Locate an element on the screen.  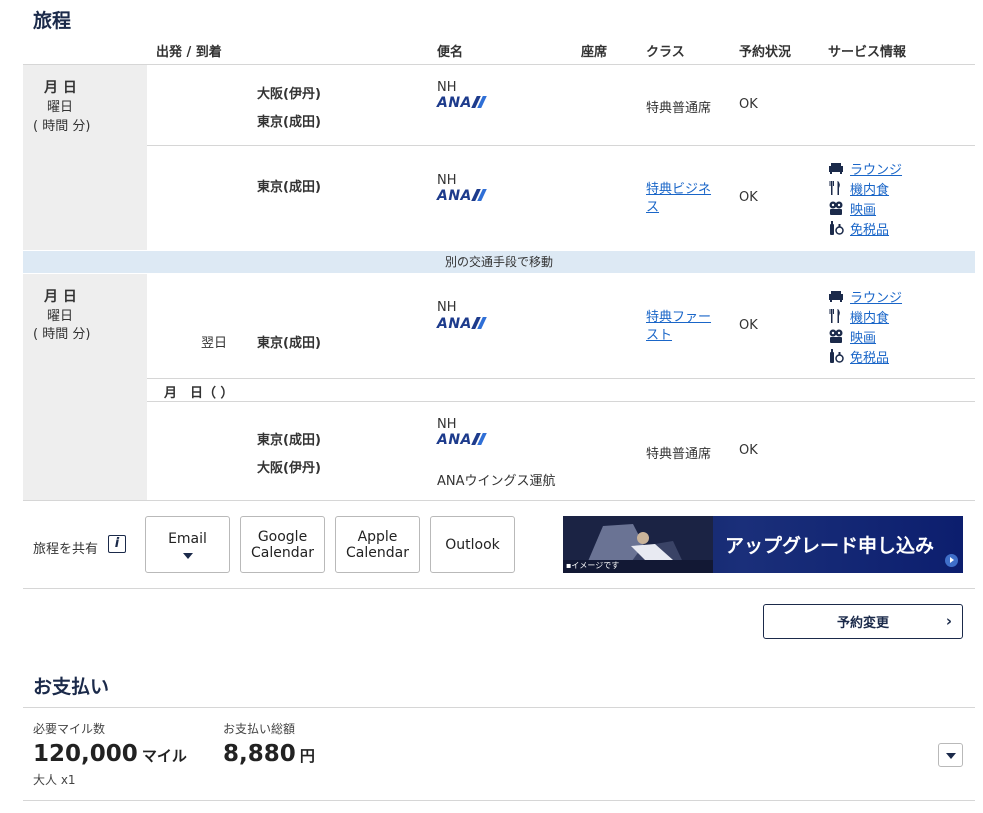
seg1-class: 特典普通席 is located at coordinates (679, 108).